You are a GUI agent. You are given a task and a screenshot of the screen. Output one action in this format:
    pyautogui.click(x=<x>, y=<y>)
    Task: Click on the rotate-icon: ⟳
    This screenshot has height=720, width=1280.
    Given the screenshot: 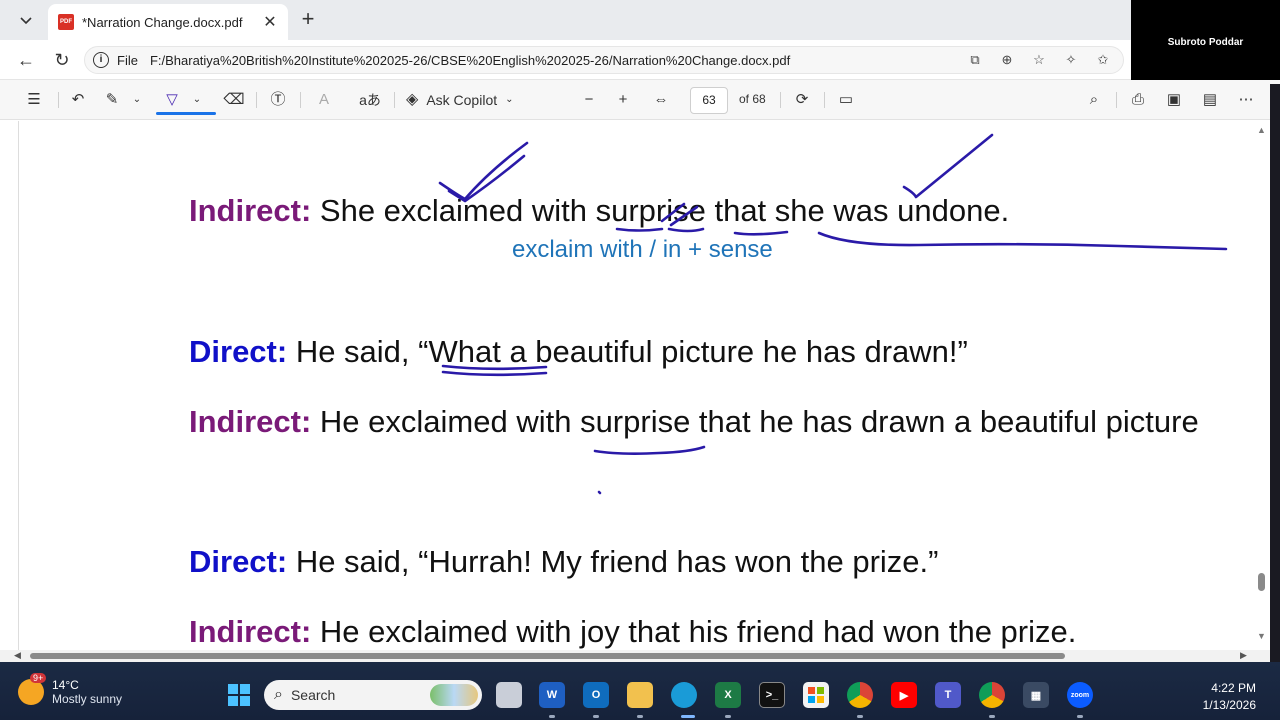 What is the action you would take?
    pyautogui.click(x=802, y=100)
    